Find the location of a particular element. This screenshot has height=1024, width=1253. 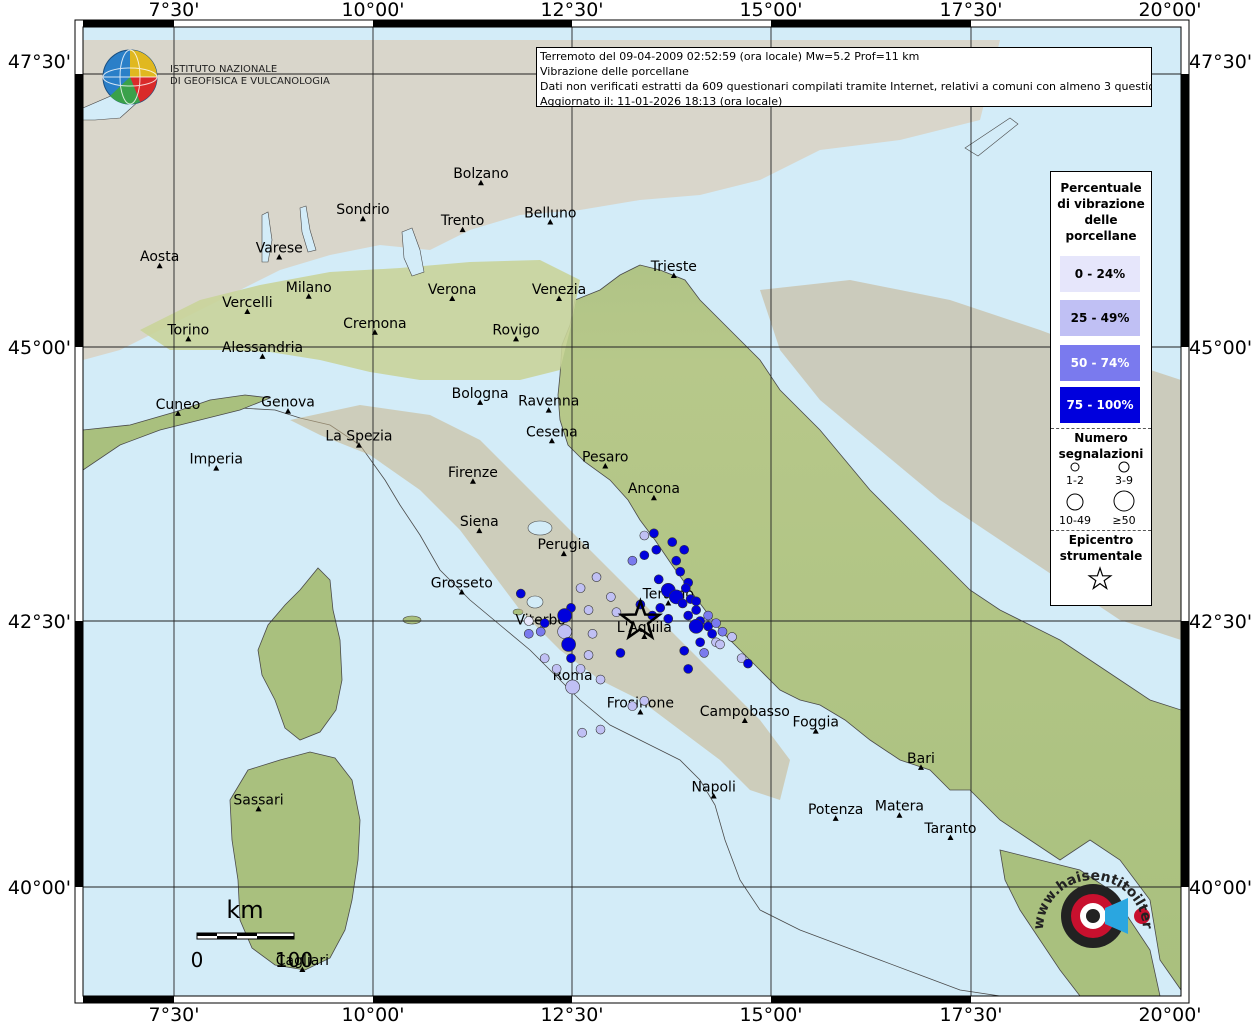

legend-epicenter-title-line: Epicentro is located at coordinates (1101, 540).